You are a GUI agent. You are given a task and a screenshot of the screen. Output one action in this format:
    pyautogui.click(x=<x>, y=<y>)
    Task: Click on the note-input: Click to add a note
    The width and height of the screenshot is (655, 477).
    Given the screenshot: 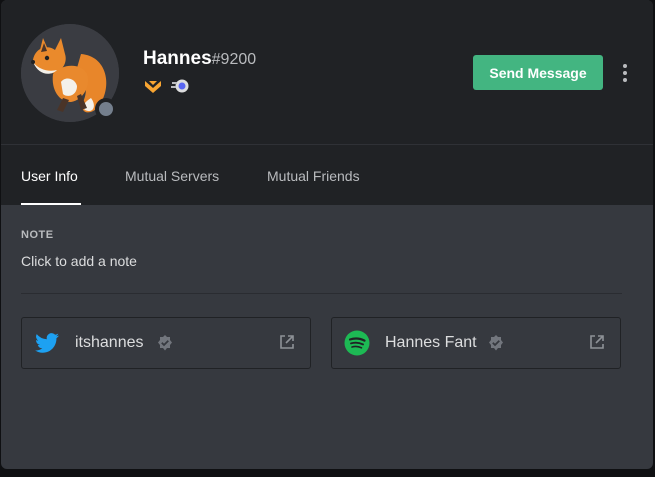 What is the action you would take?
    pyautogui.click(x=79, y=261)
    